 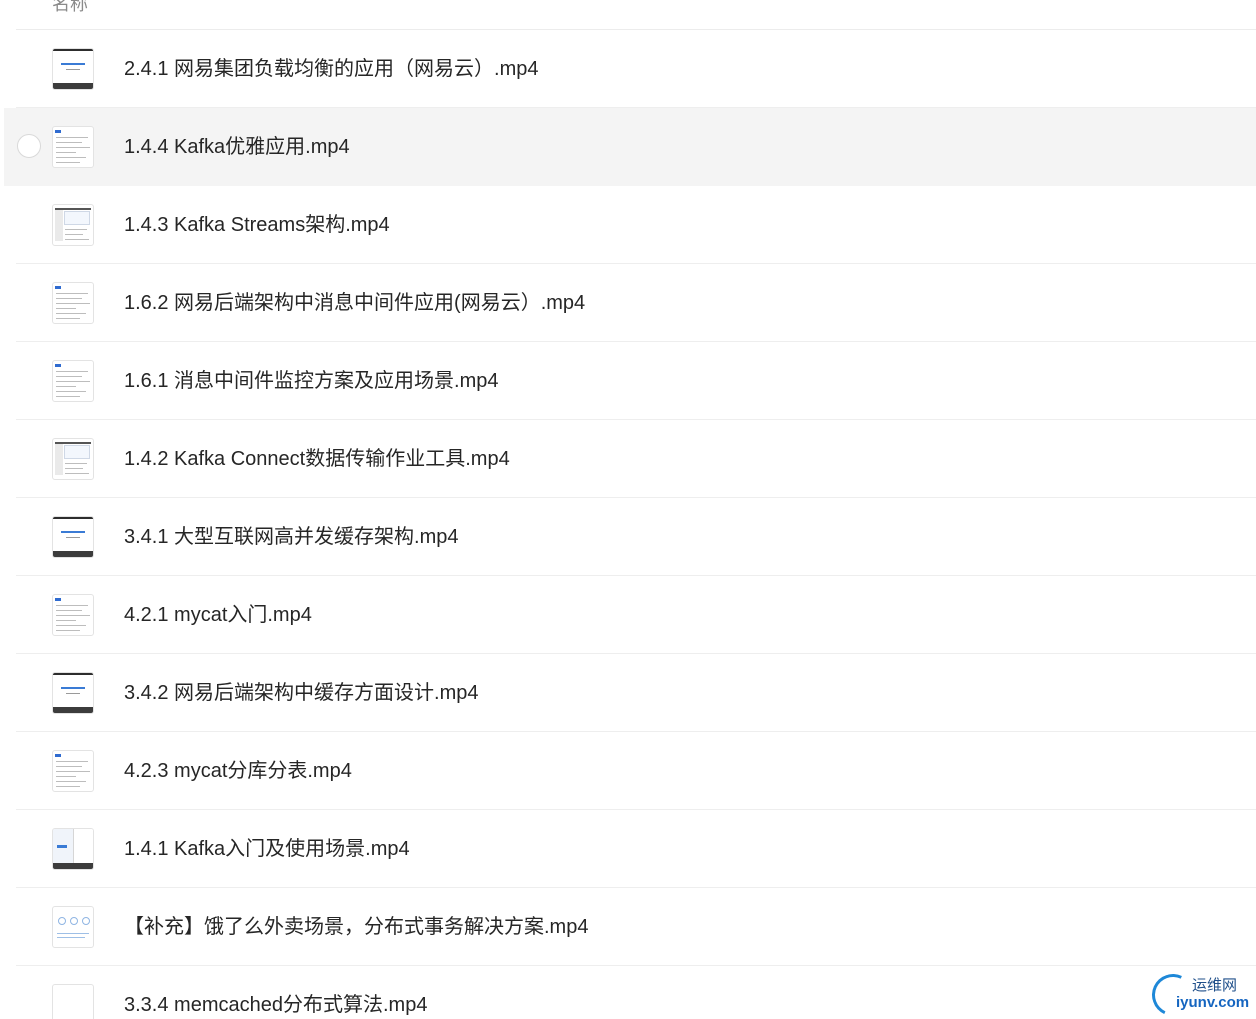 What do you see at coordinates (1213, 1002) in the screenshot?
I see `watermark-bottom-text: iyunv.com` at bounding box center [1213, 1002].